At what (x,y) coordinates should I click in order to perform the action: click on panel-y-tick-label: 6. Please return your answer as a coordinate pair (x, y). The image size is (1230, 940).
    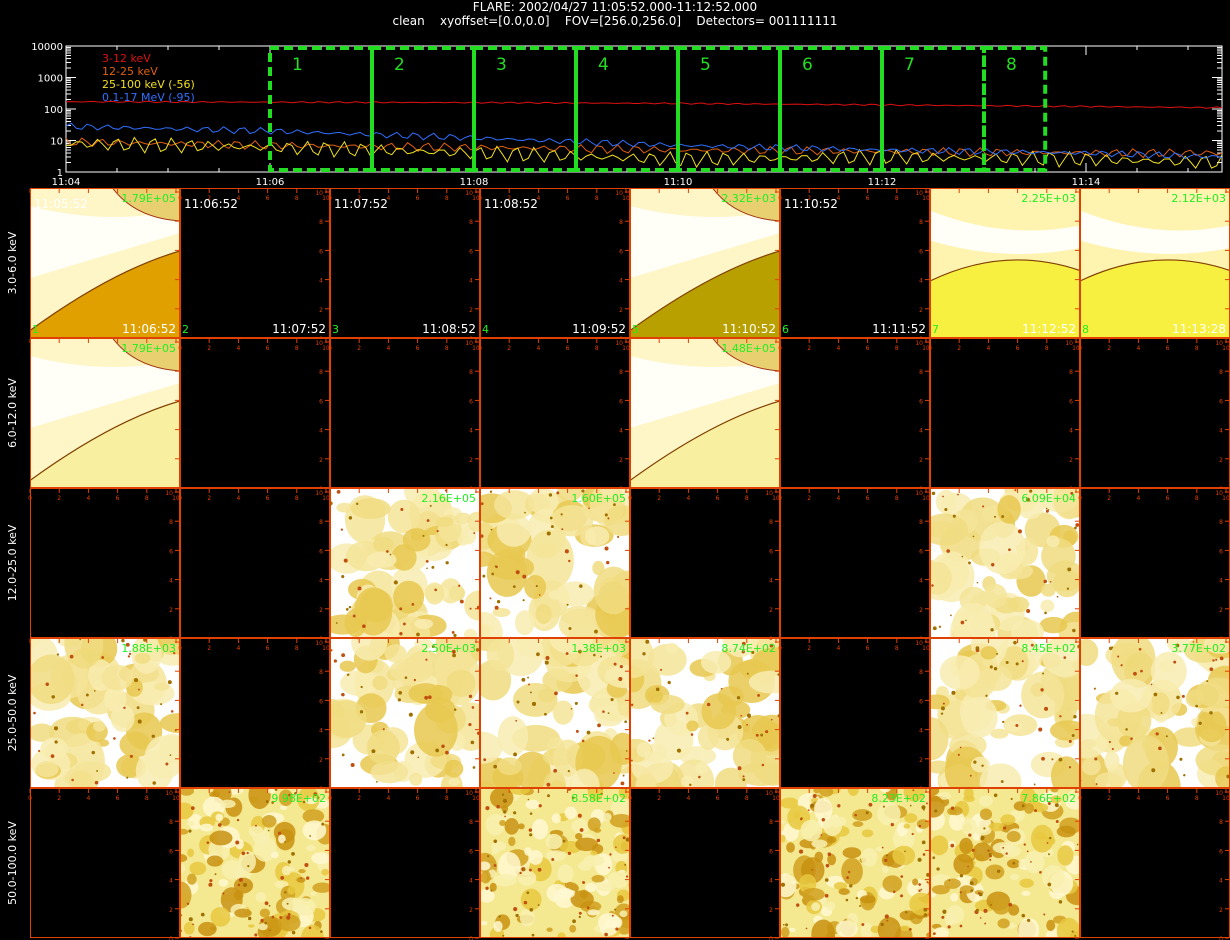
    Looking at the image, I should click on (1221, 401).